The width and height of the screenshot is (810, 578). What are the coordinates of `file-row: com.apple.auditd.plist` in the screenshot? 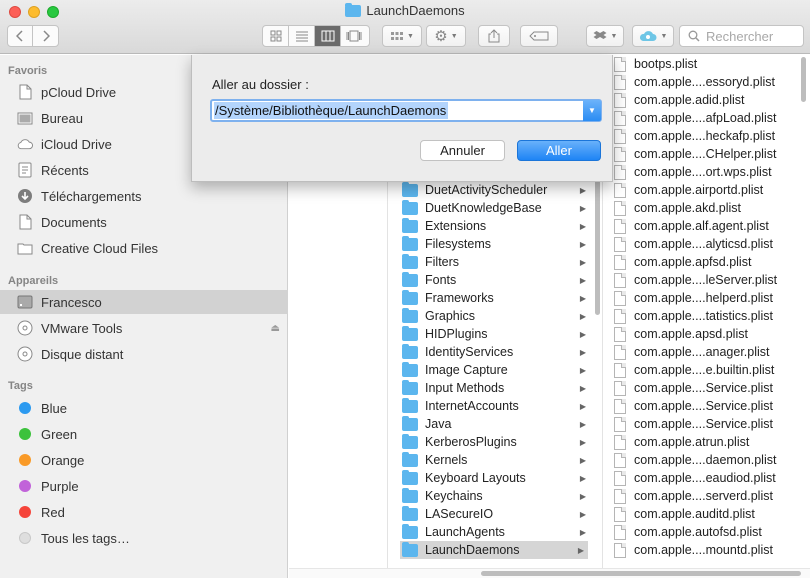 It's located at (712, 514).